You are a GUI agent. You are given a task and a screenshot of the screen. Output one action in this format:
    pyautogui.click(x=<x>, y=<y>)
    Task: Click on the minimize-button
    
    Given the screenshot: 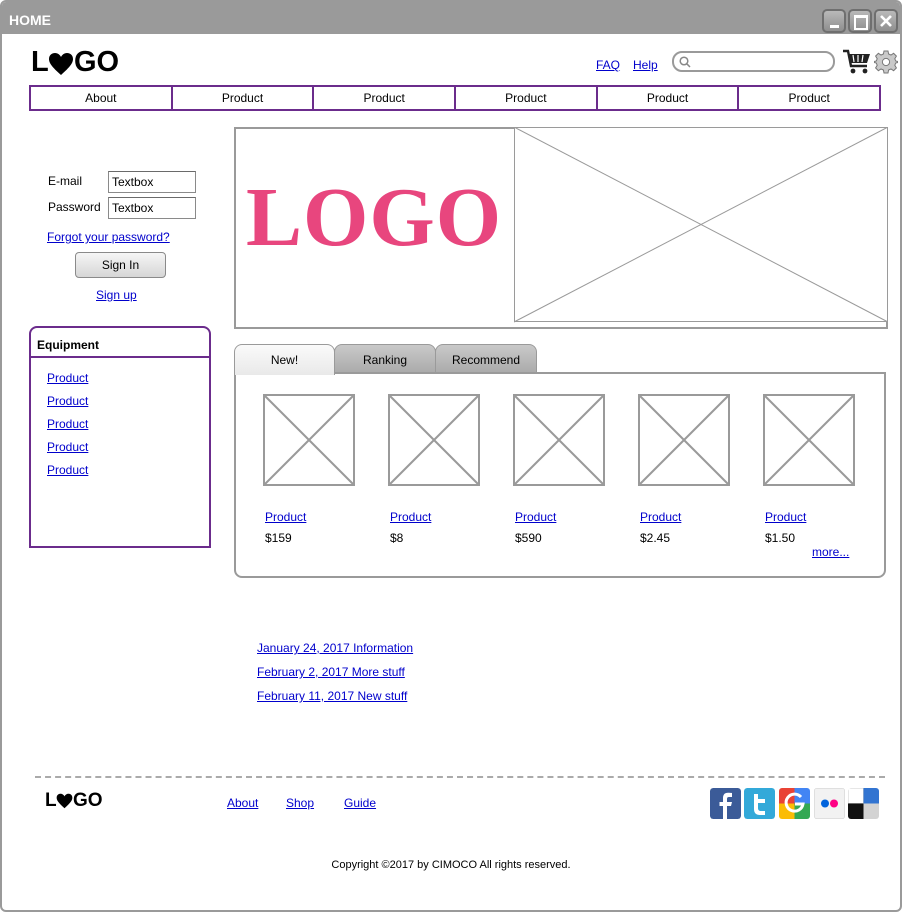 What is the action you would take?
    pyautogui.click(x=834, y=21)
    